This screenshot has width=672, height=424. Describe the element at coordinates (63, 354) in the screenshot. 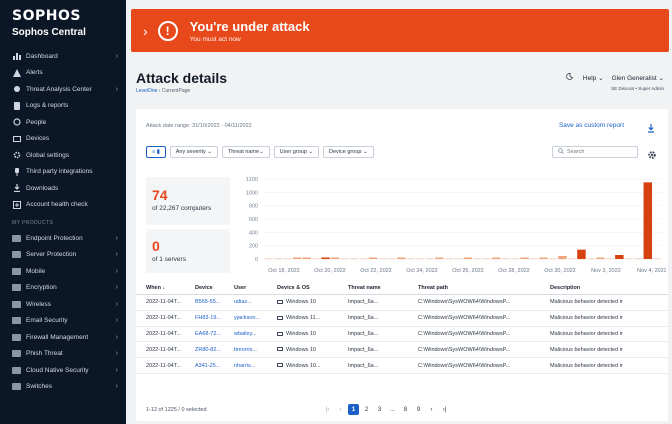

I see `product-phish-threat: Phish Threat ›` at that location.